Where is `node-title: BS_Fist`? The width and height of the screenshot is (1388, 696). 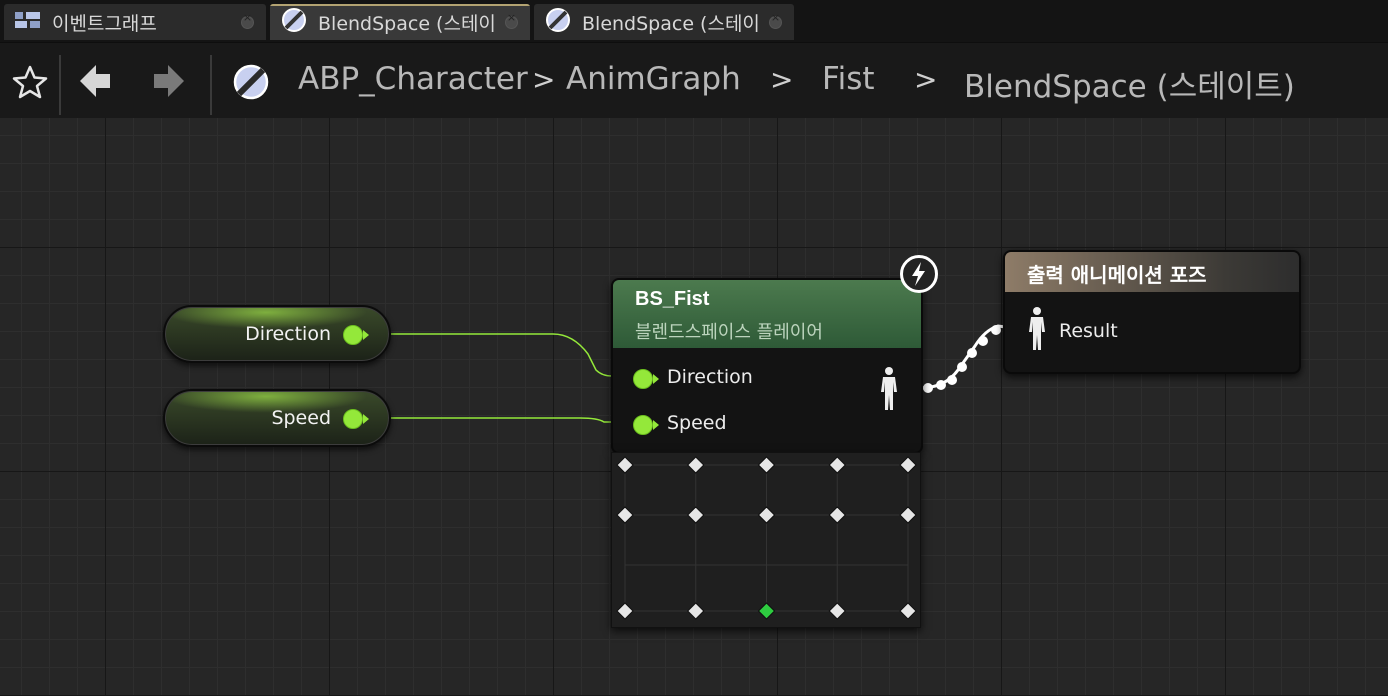 node-title: BS_Fist is located at coordinates (672, 299).